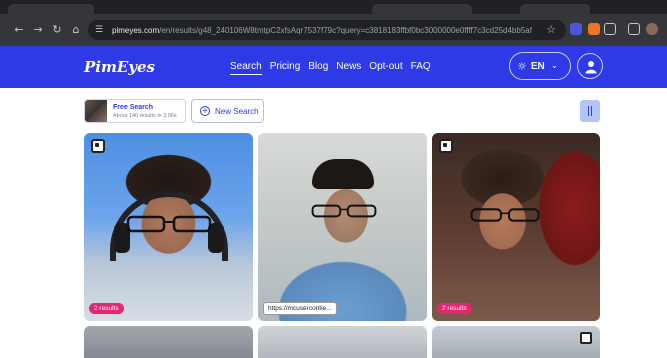 This screenshot has width=667, height=358. What do you see at coordinates (57, 30) in the screenshot?
I see `reload-icon: ↻` at bounding box center [57, 30].